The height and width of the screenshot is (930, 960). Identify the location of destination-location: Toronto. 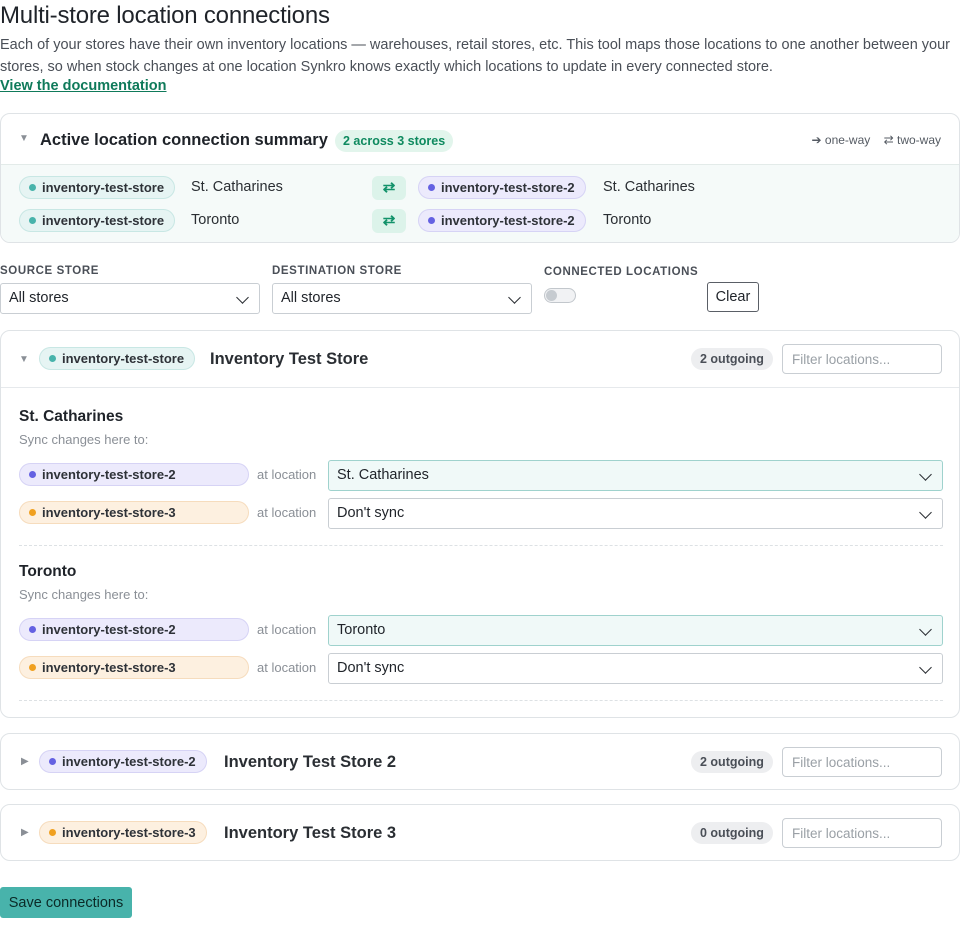
(627, 220).